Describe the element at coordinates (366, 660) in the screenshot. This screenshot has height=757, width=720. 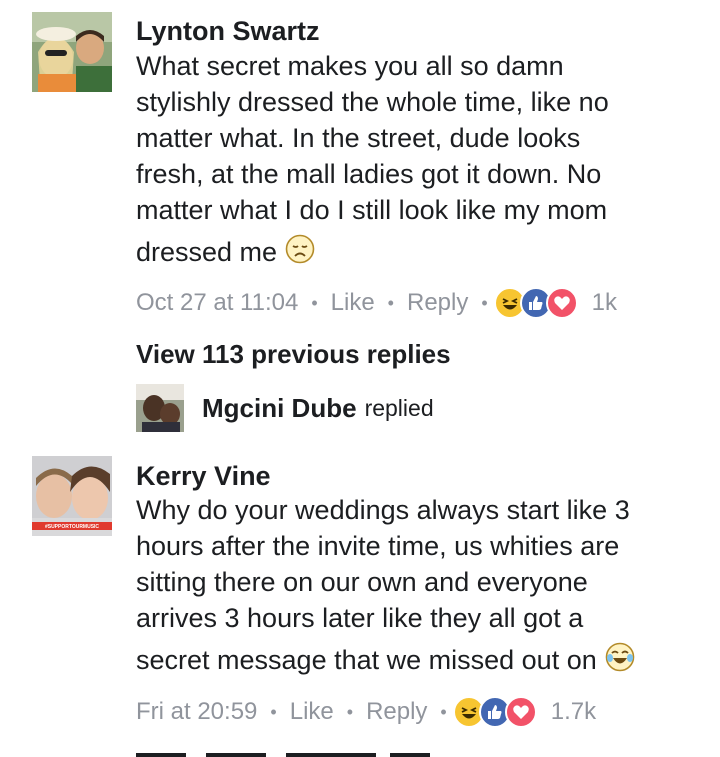
I see `comment-text-line: secret message that we missed out on` at that location.